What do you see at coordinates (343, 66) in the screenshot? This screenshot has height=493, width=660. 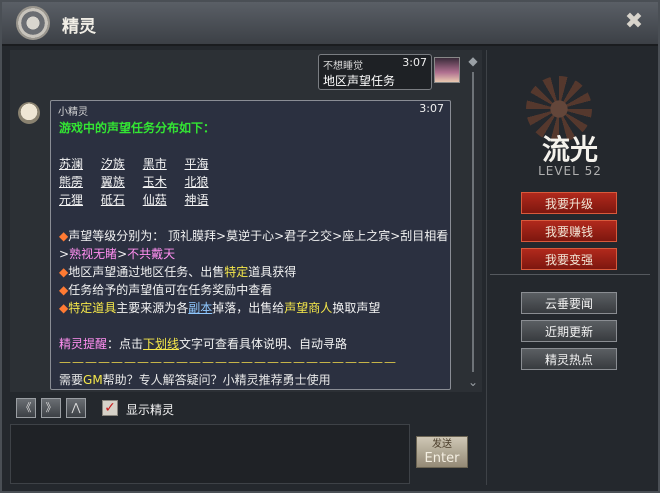 I see `user-nick: 不想睡觉` at bounding box center [343, 66].